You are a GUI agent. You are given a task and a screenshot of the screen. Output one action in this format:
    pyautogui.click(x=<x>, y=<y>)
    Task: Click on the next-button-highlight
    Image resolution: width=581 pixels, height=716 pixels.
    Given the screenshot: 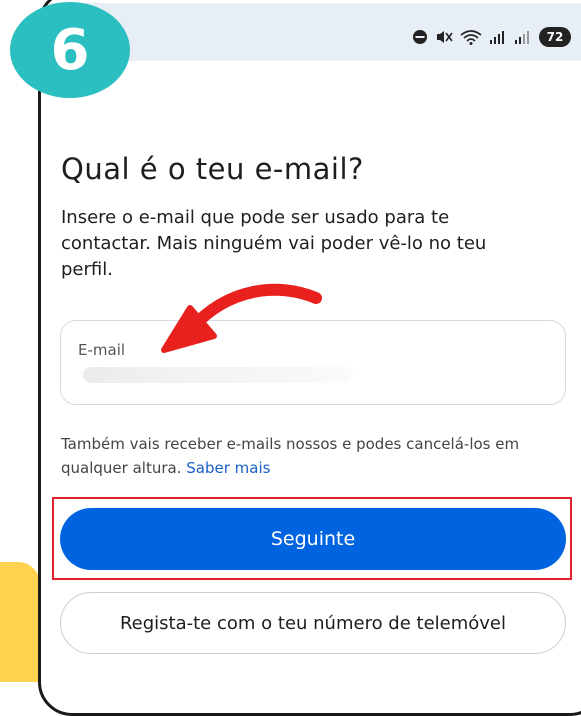 What is the action you would take?
    pyautogui.click(x=312, y=538)
    